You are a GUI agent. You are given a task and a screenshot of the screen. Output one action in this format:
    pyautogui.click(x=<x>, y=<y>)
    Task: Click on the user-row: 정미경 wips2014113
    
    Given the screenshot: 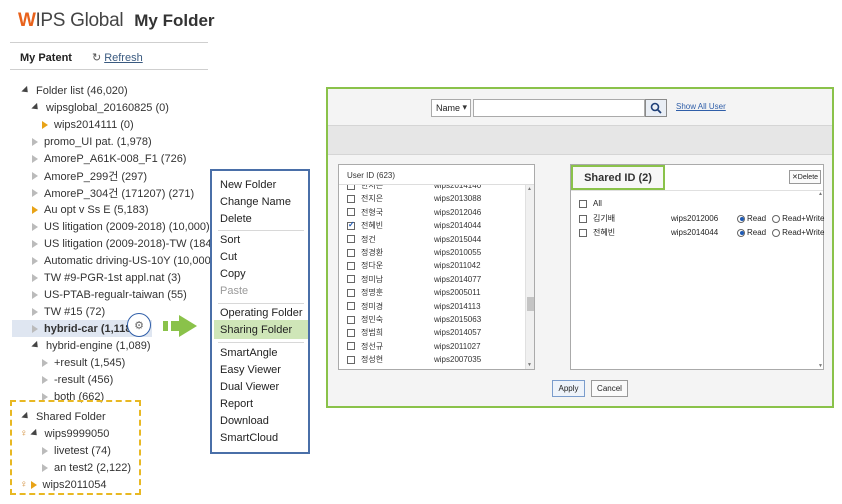 What is the action you would take?
    pyautogui.click(x=414, y=306)
    